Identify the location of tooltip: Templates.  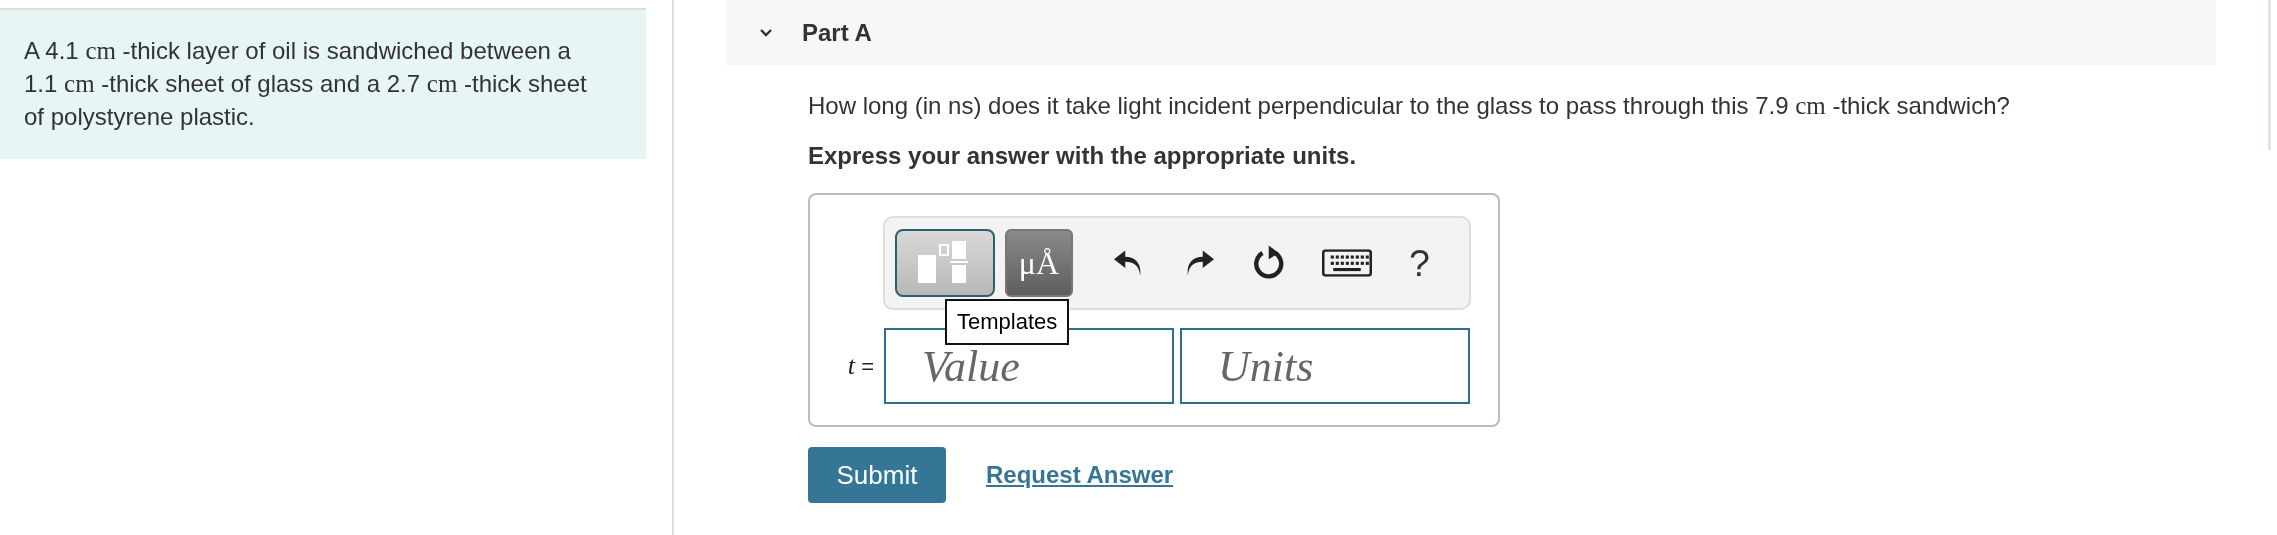
(1007, 322).